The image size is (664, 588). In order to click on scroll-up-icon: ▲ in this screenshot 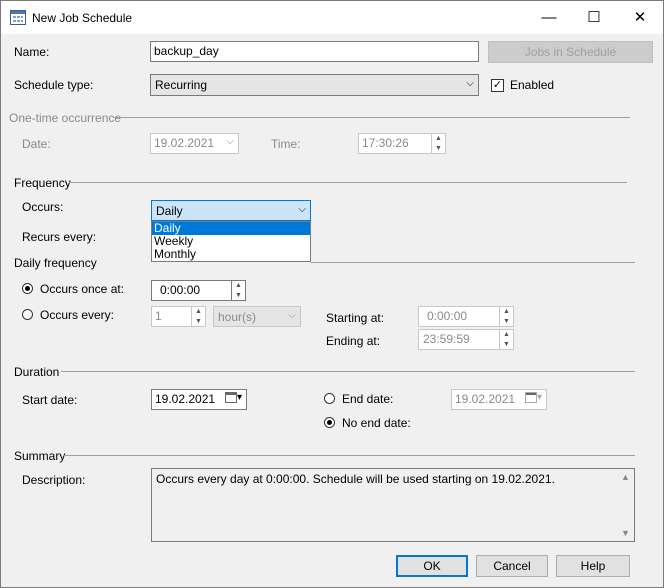, I will do `click(625, 477)`.